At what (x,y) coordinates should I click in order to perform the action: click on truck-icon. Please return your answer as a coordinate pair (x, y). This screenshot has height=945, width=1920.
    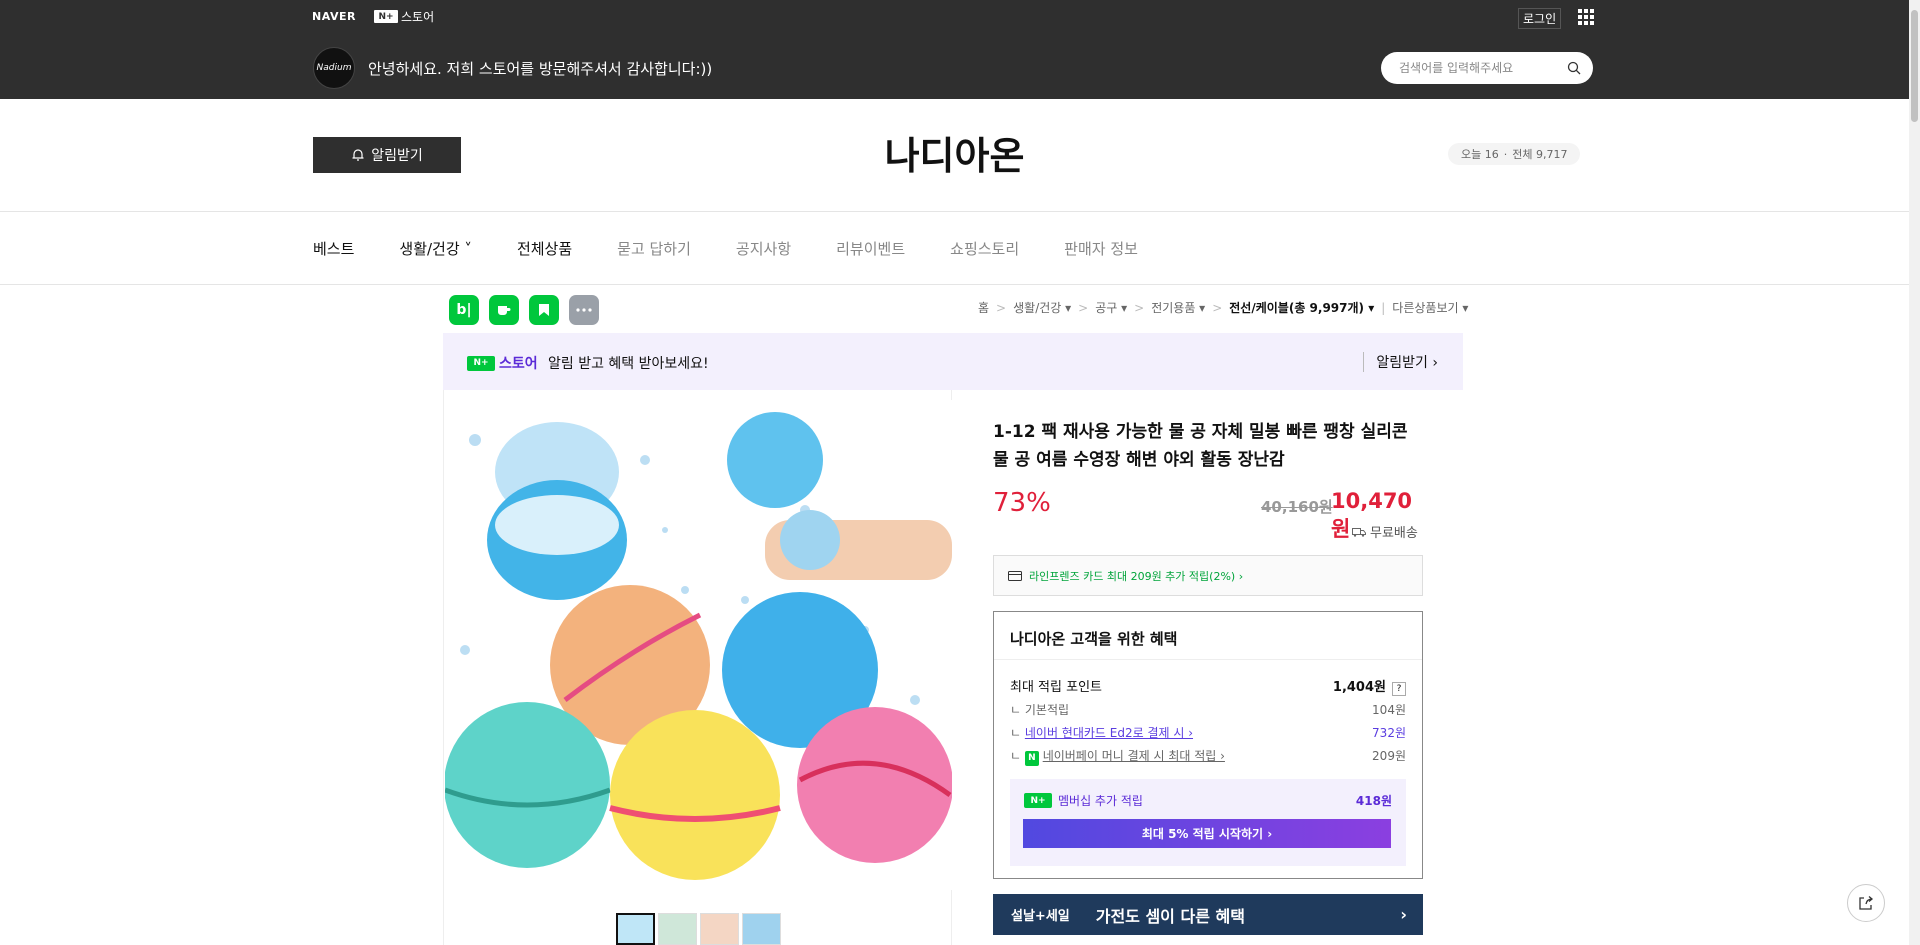
    Looking at the image, I should click on (1359, 532).